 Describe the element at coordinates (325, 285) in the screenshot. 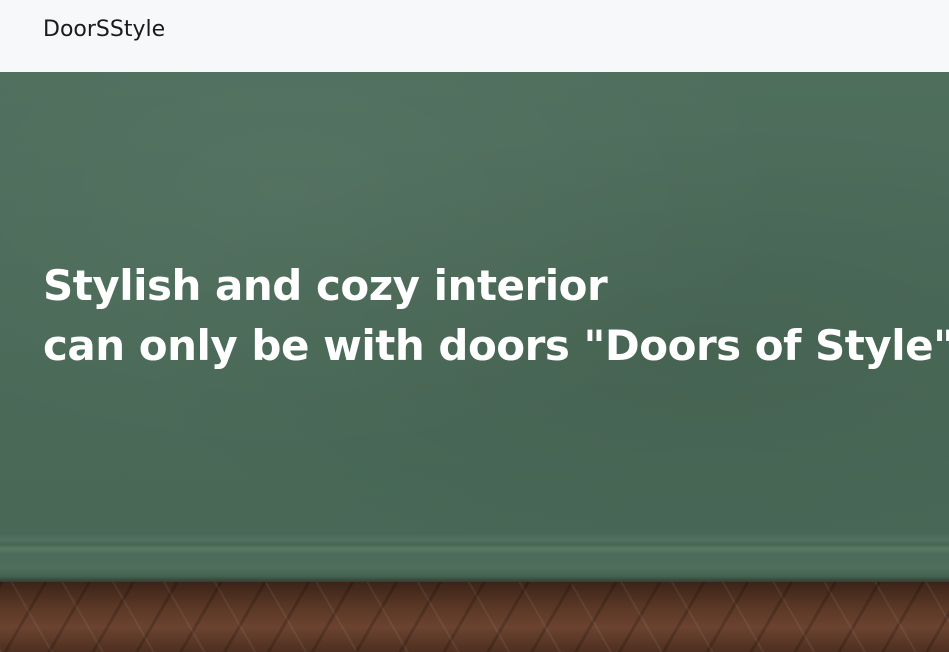

I see `hero-headline-line-1: Stylish and cozy interior` at that location.